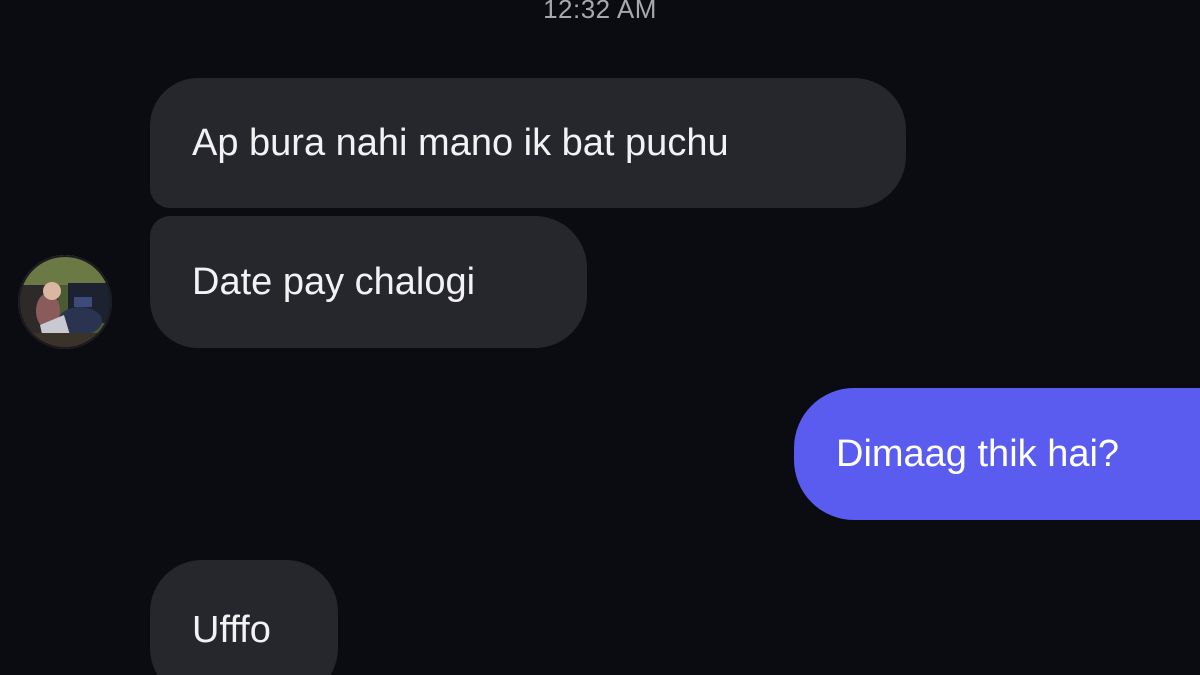  I want to click on message-timestamp: 12:32 AM, so click(600, 12).